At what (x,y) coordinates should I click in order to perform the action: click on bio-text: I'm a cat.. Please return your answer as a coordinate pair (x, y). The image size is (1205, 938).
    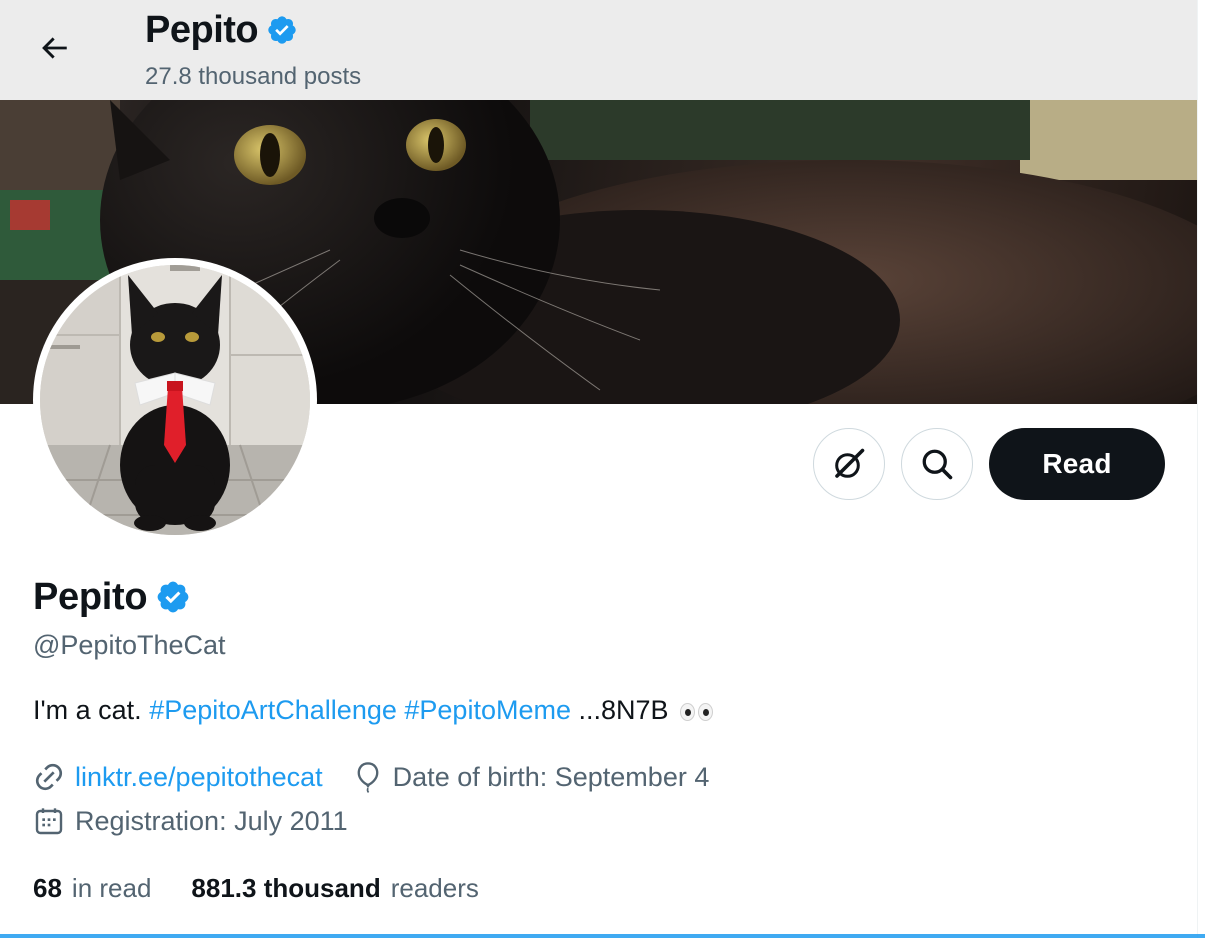
    Looking at the image, I should click on (87, 710).